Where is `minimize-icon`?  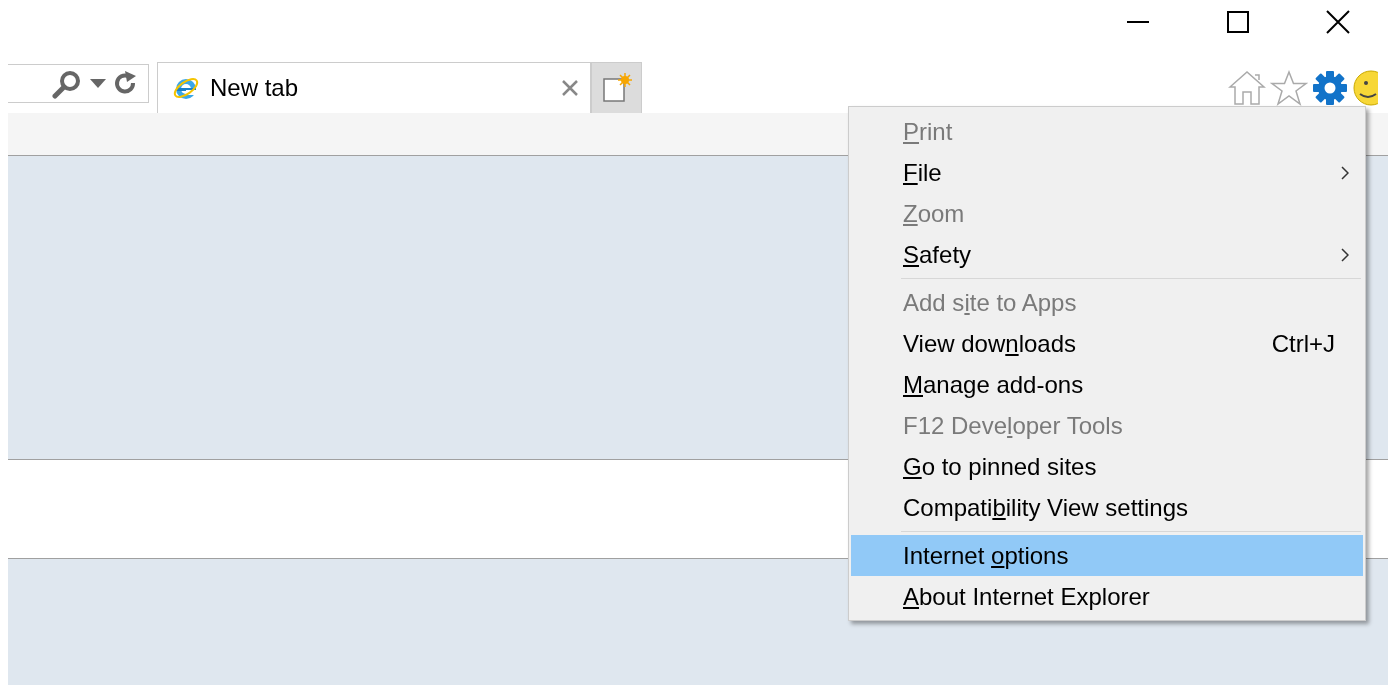 minimize-icon is located at coordinates (1138, 22).